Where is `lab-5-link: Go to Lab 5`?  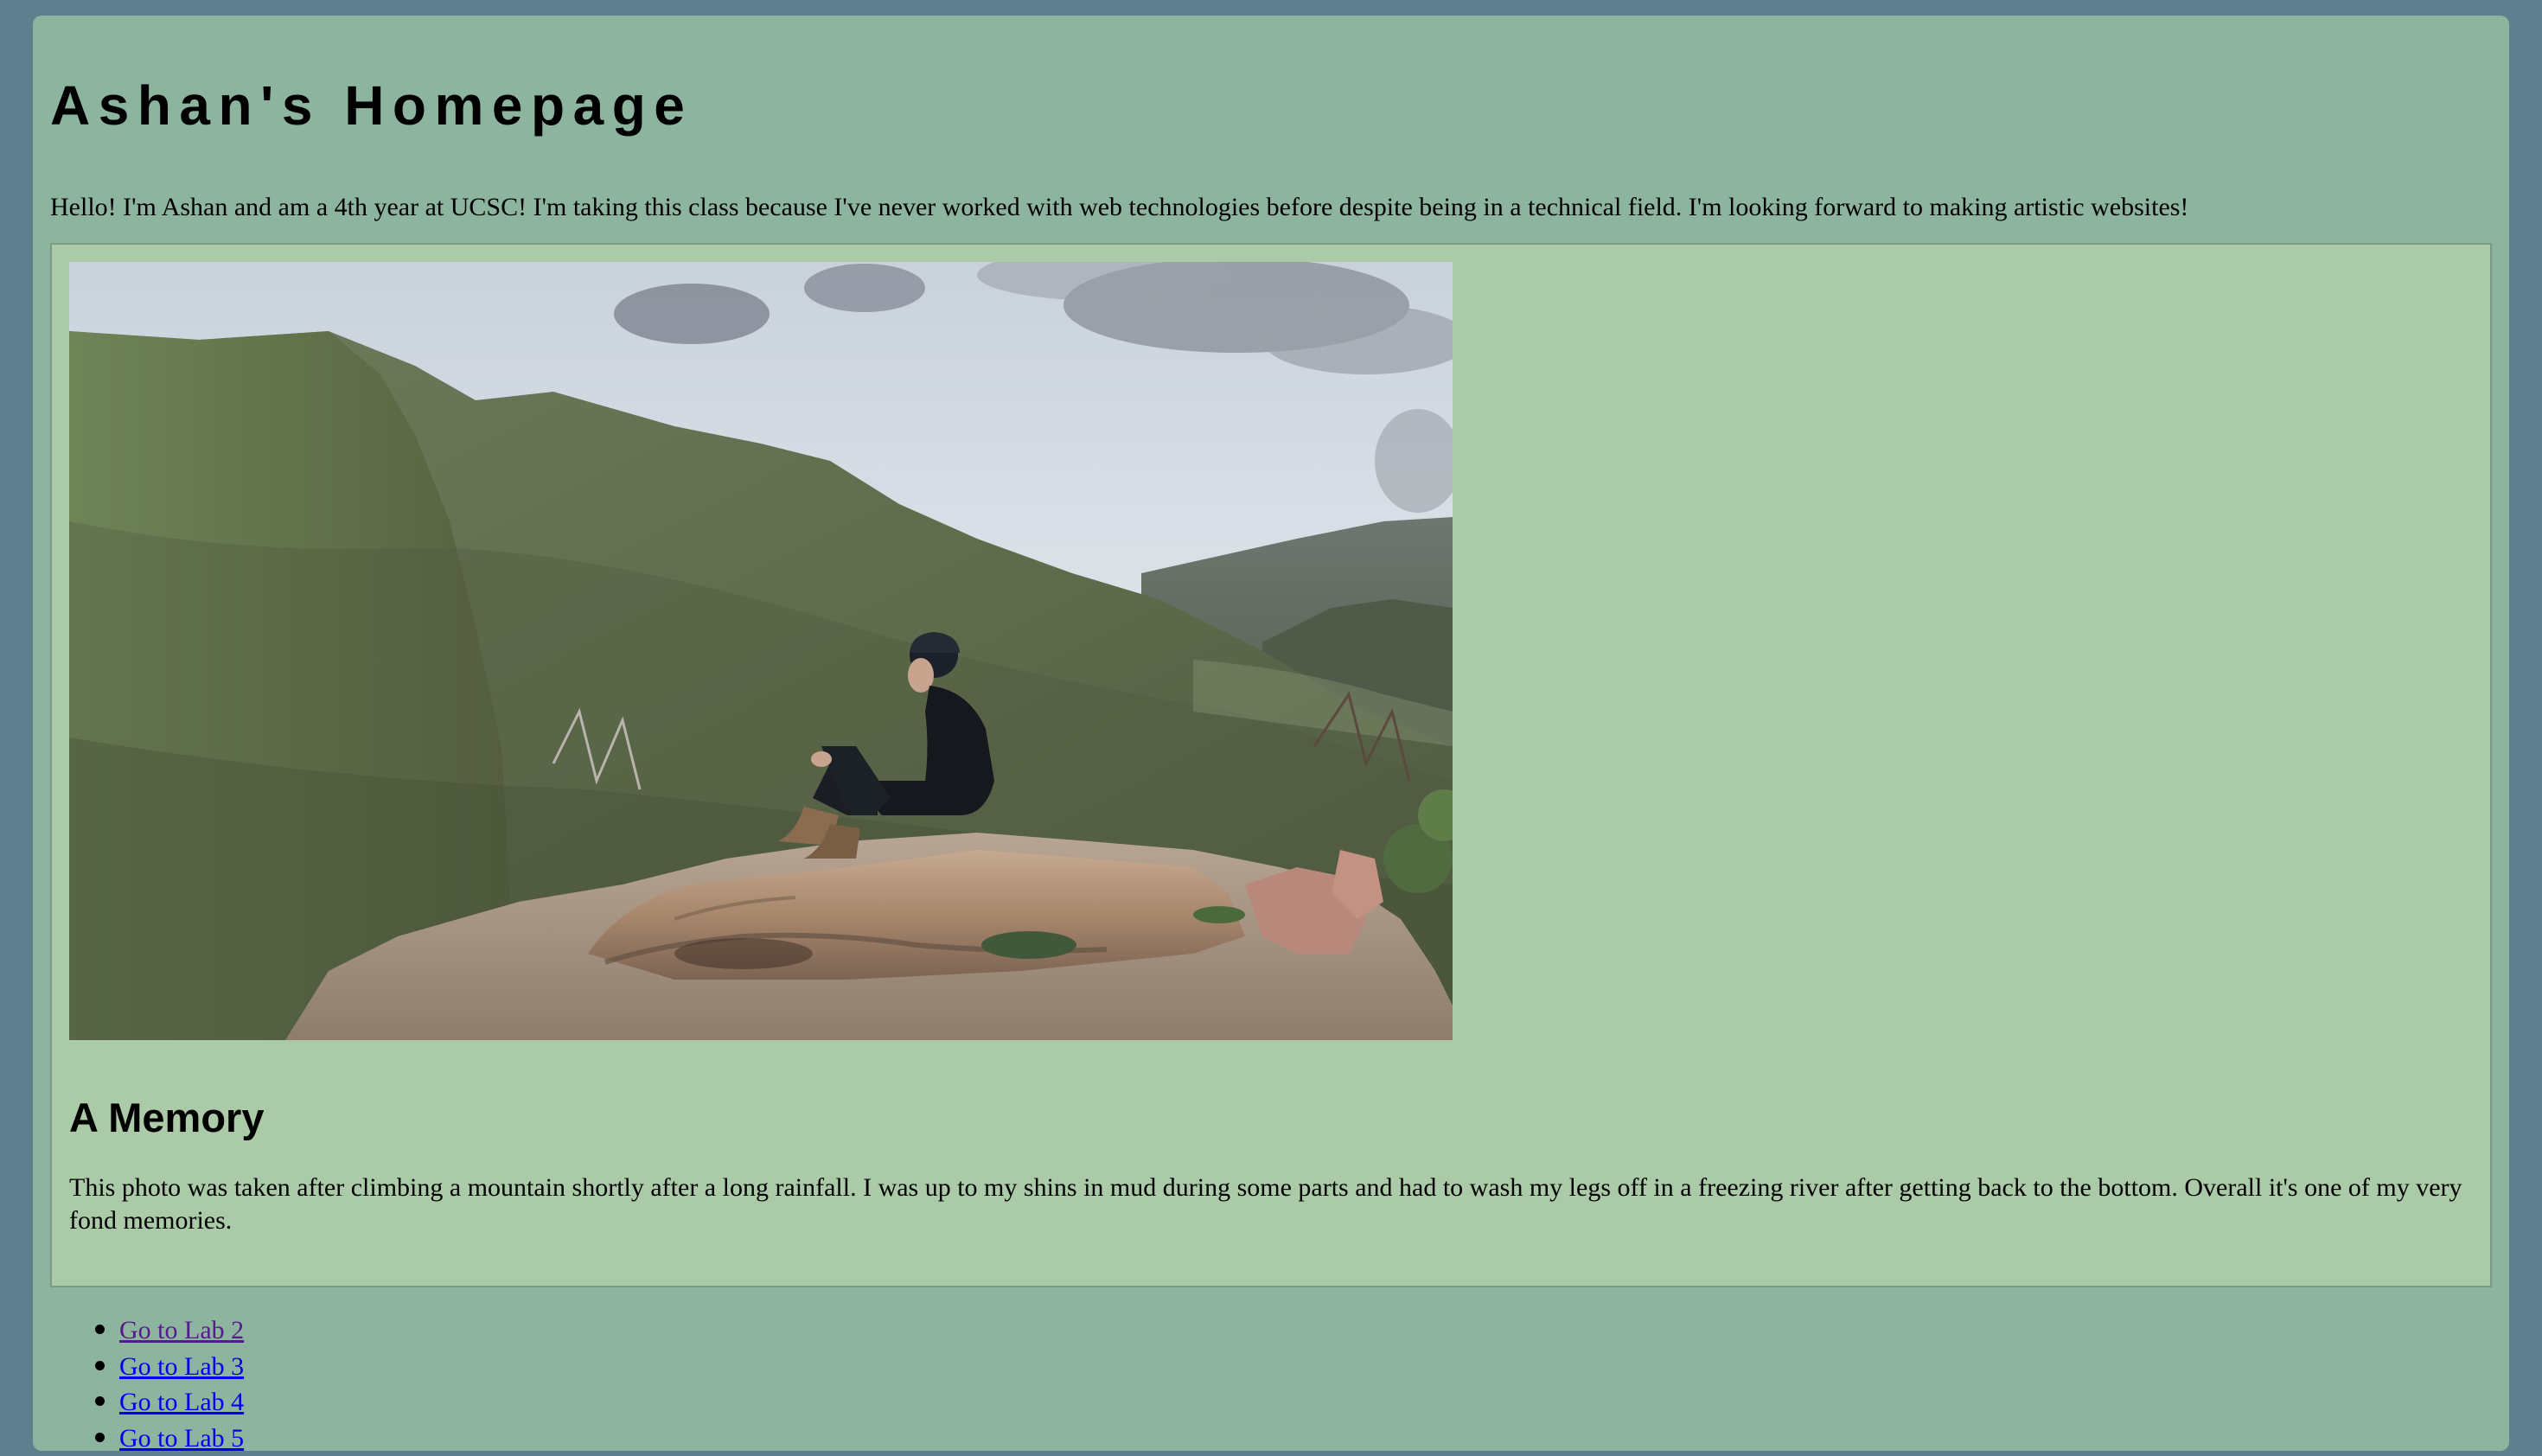 lab-5-link: Go to Lab 5 is located at coordinates (181, 1438).